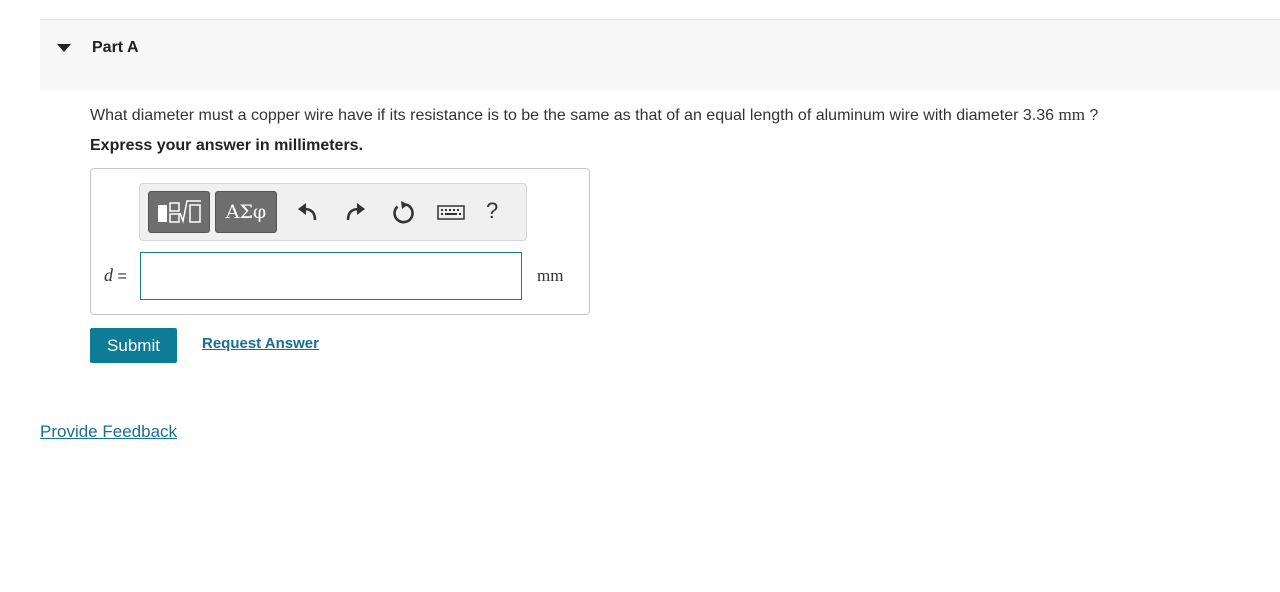 Image resolution: width=1280 pixels, height=592 pixels. I want to click on provide-feedback-link: Provide Feedback, so click(108, 432).